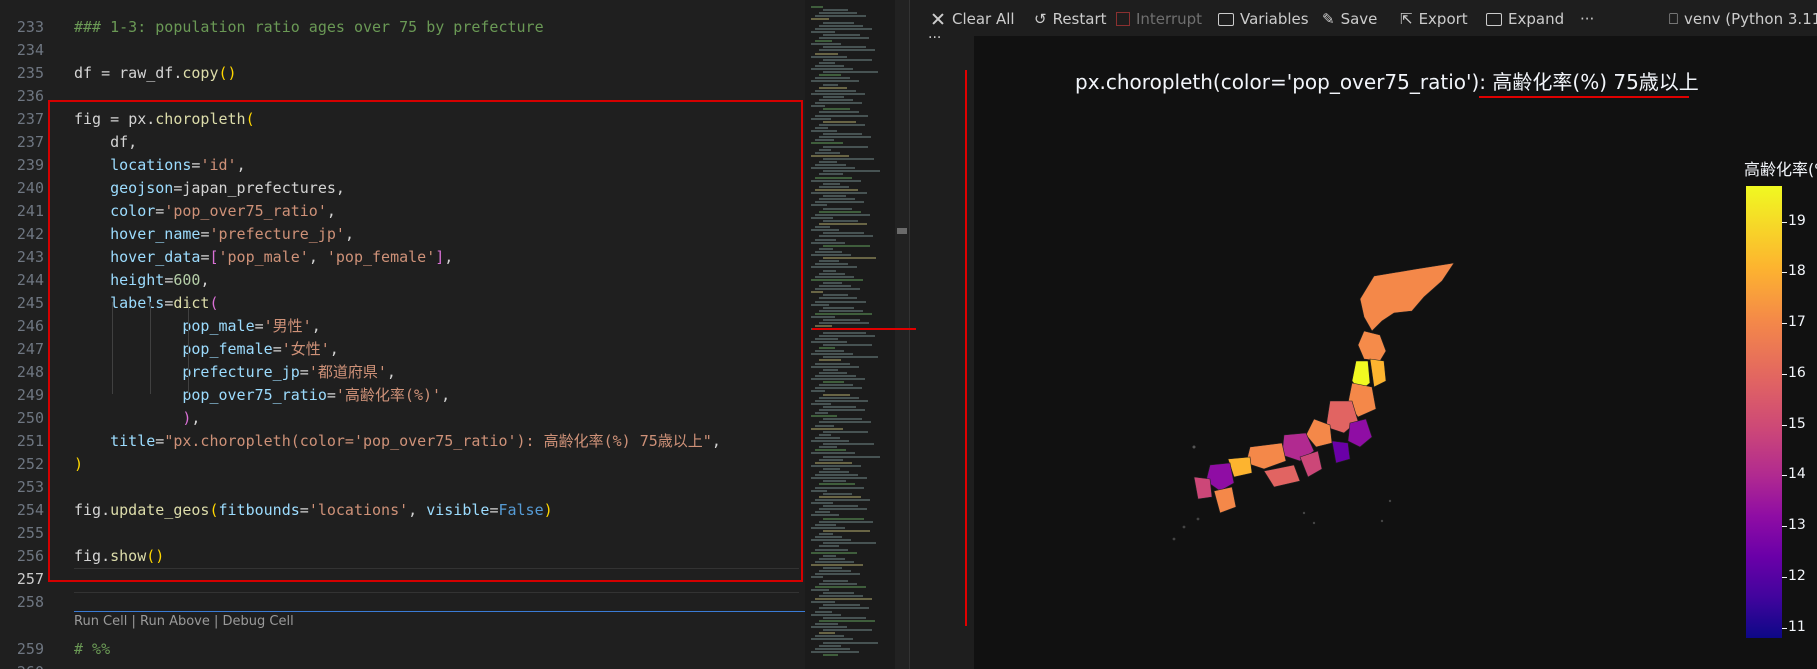  I want to click on restart-button: ↺ Restart, so click(1070, 19).